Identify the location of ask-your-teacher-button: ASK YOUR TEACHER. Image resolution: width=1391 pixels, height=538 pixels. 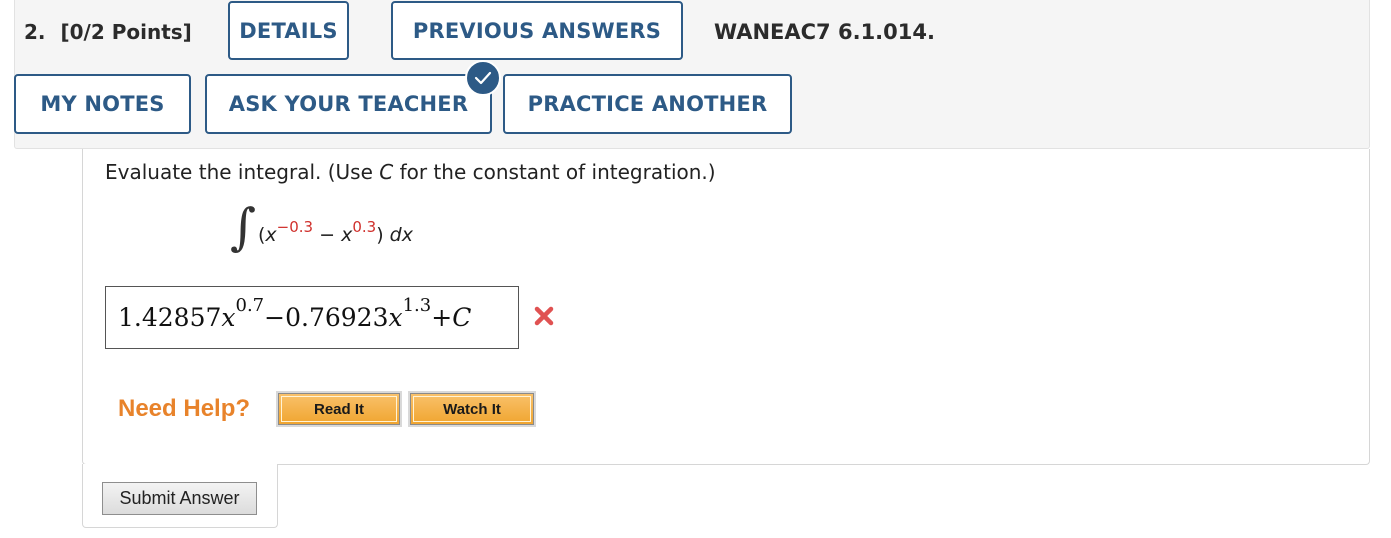
(348, 104).